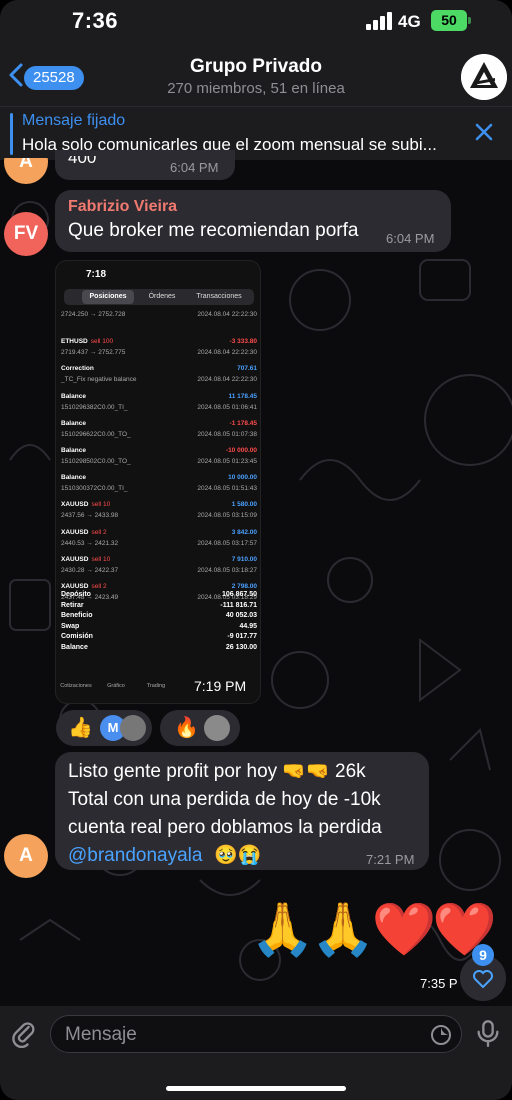 This screenshot has height=1100, width=512. Describe the element at coordinates (99, 380) in the screenshot. I see `screenshot-detail: _TC_Fix negative balance` at that location.